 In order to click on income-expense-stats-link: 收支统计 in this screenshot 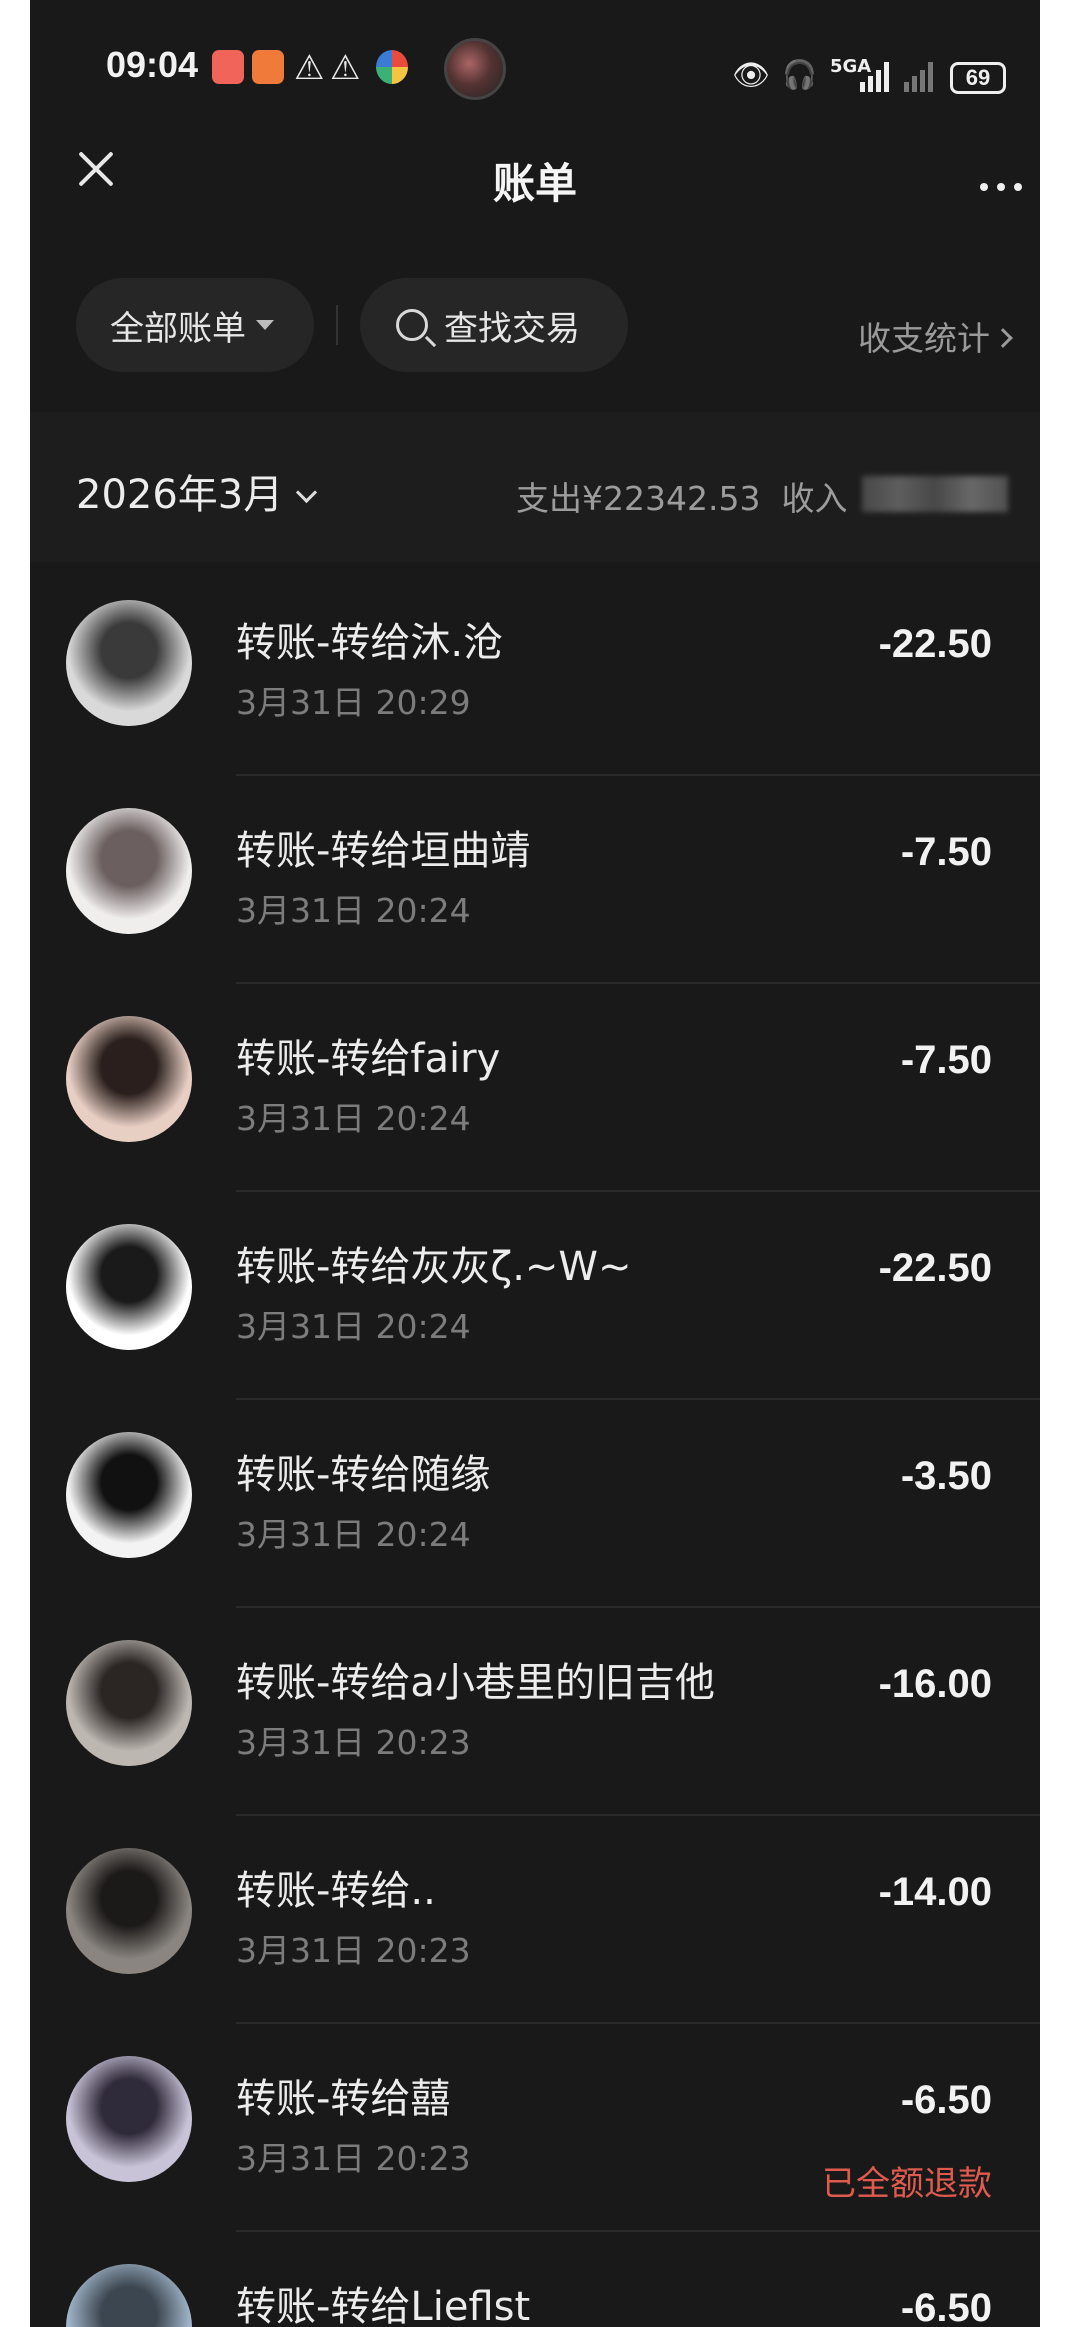, I will do `click(935, 336)`.